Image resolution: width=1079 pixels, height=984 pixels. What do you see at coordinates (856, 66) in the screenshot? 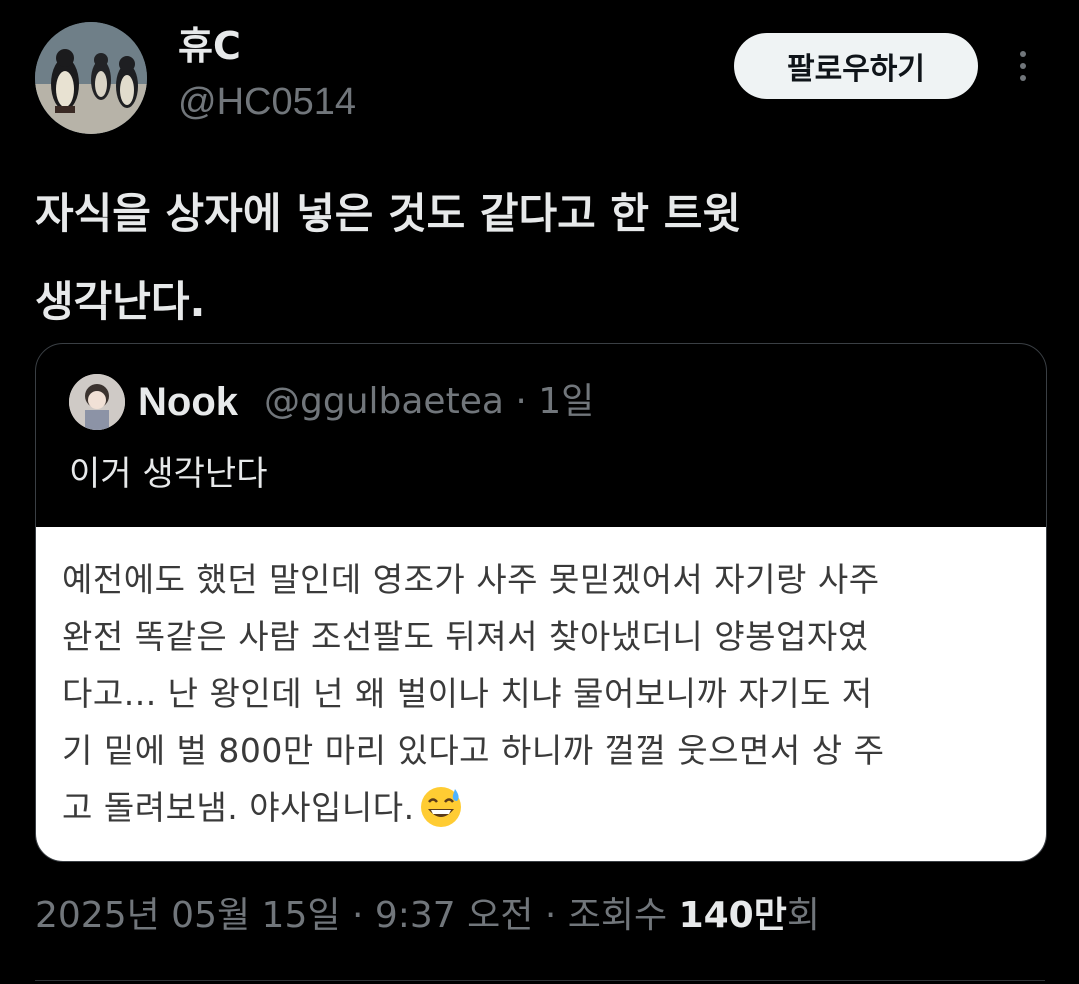
I see `follow-button: 팔로우하기` at bounding box center [856, 66].